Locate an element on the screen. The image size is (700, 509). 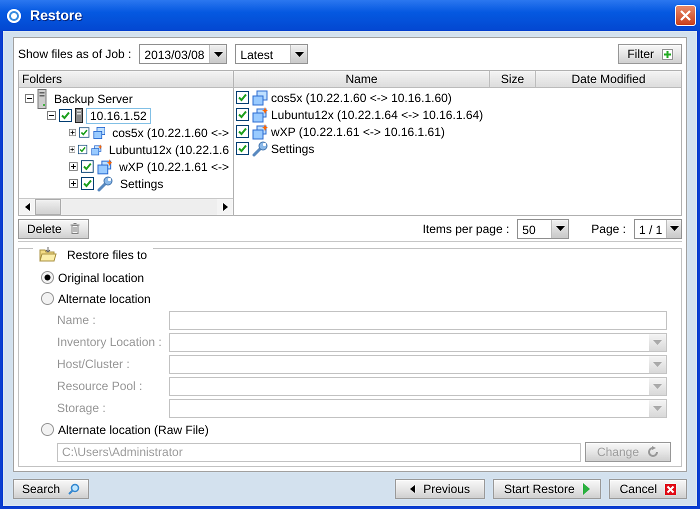
app-icon is located at coordinates (14, 16).